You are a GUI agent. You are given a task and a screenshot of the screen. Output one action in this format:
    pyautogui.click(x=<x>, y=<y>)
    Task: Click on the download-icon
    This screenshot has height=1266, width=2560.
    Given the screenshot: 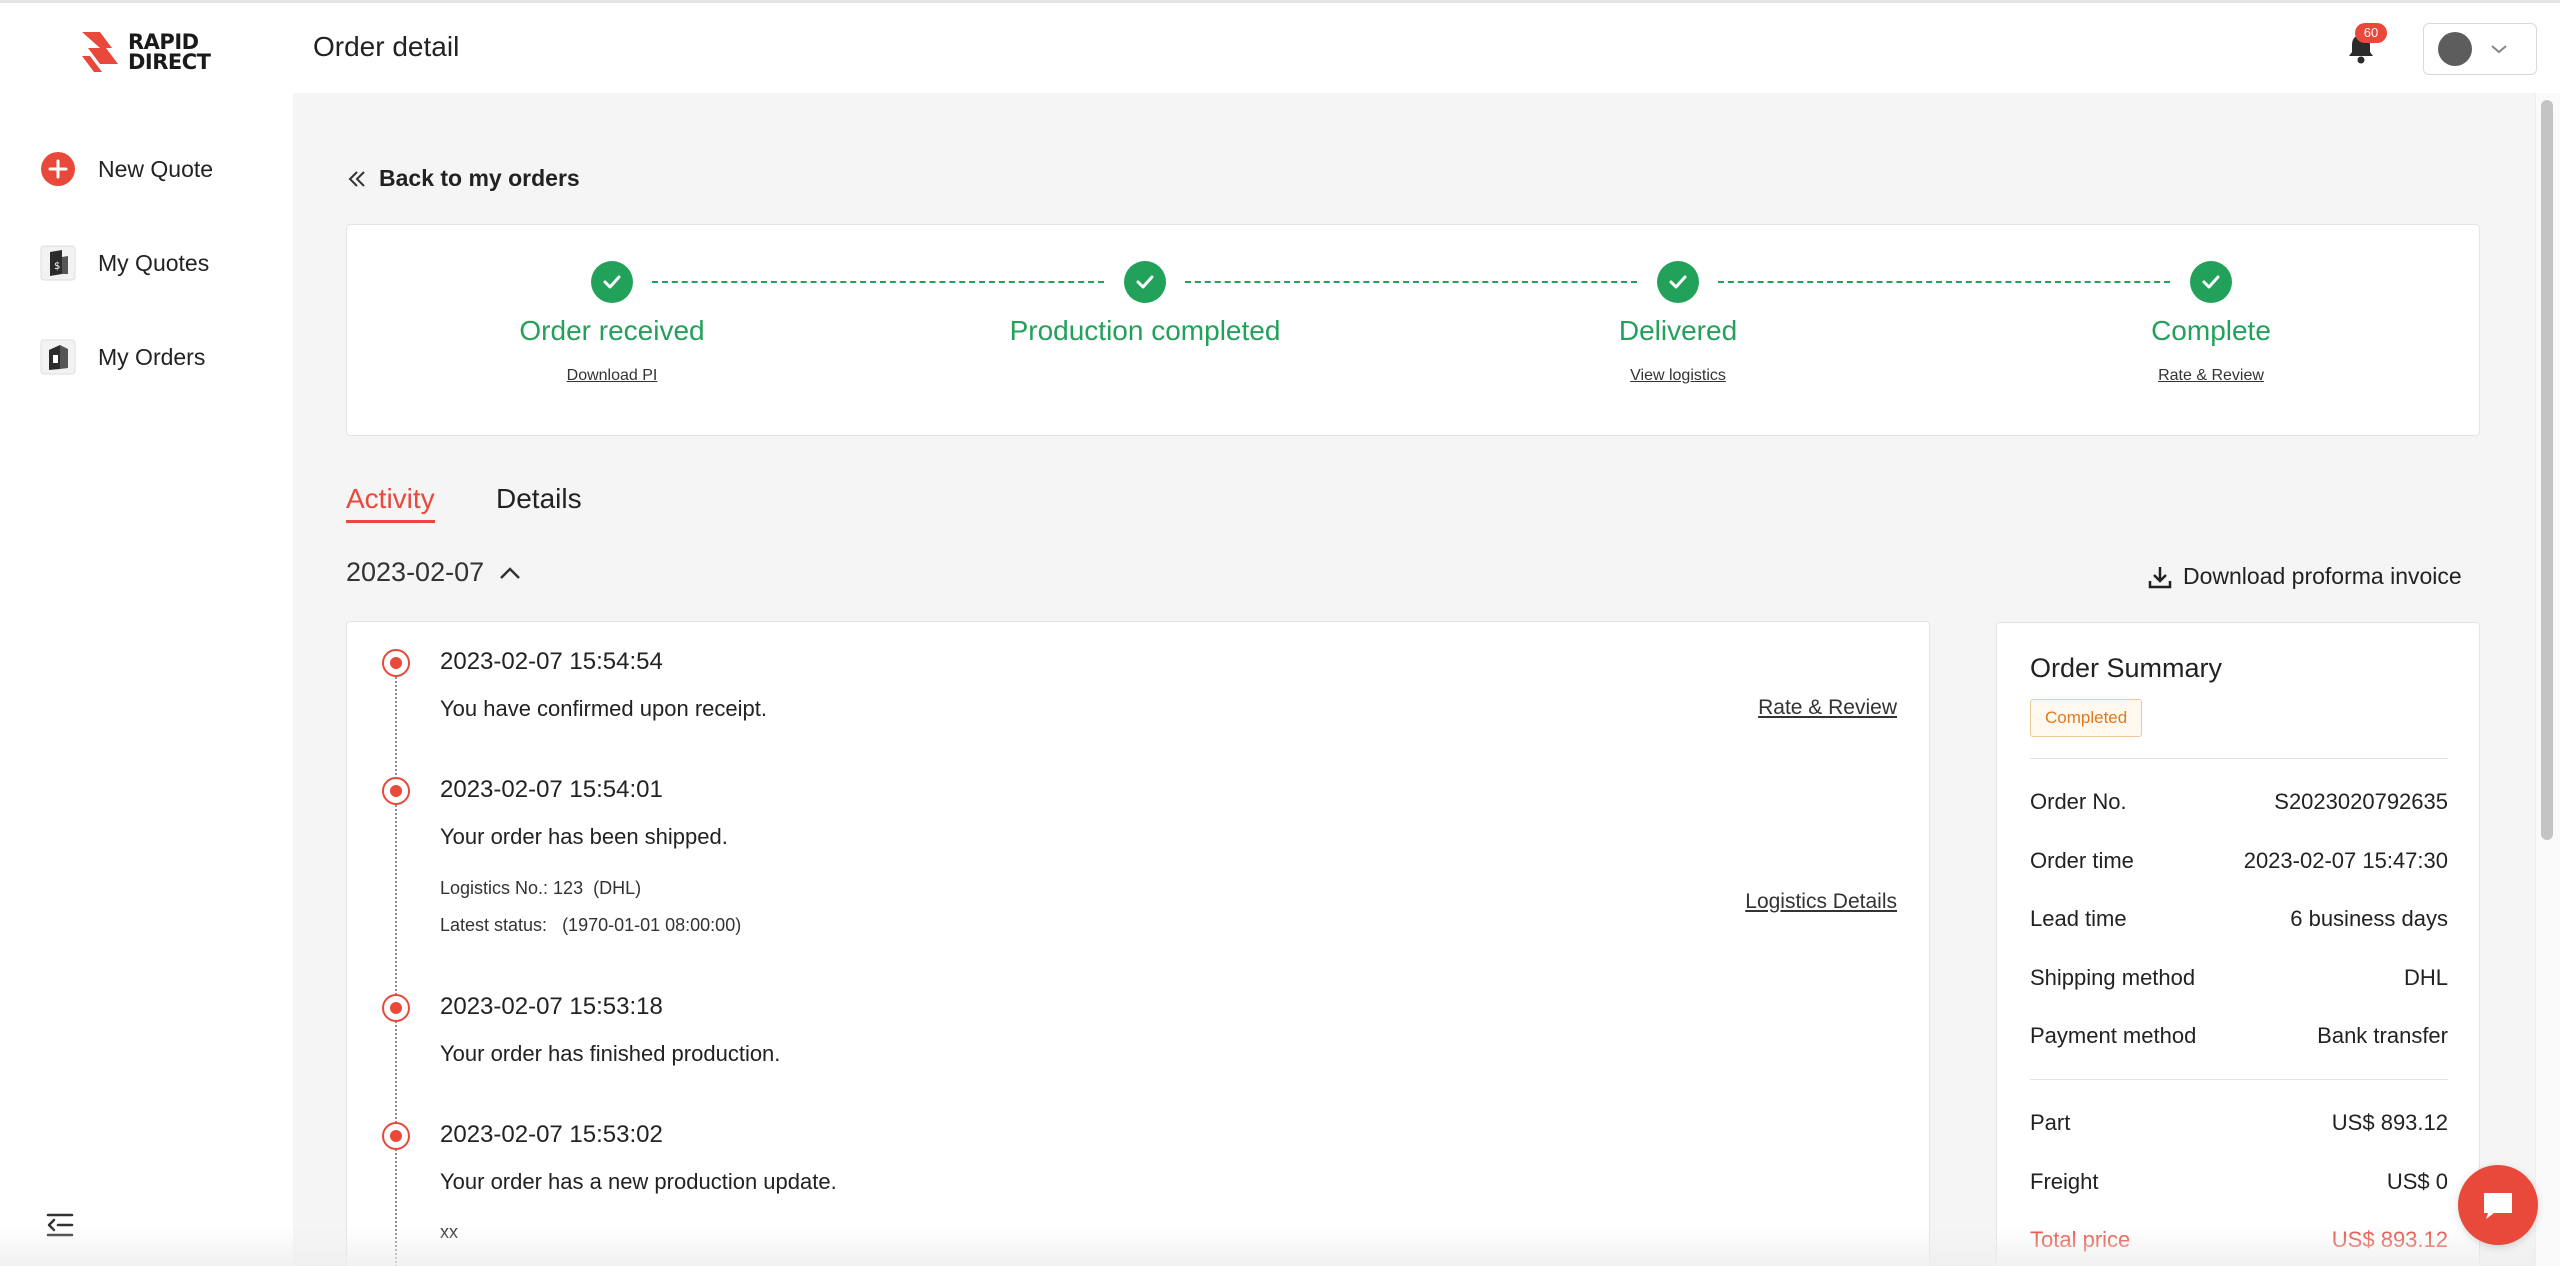 What is the action you would take?
    pyautogui.click(x=2160, y=577)
    